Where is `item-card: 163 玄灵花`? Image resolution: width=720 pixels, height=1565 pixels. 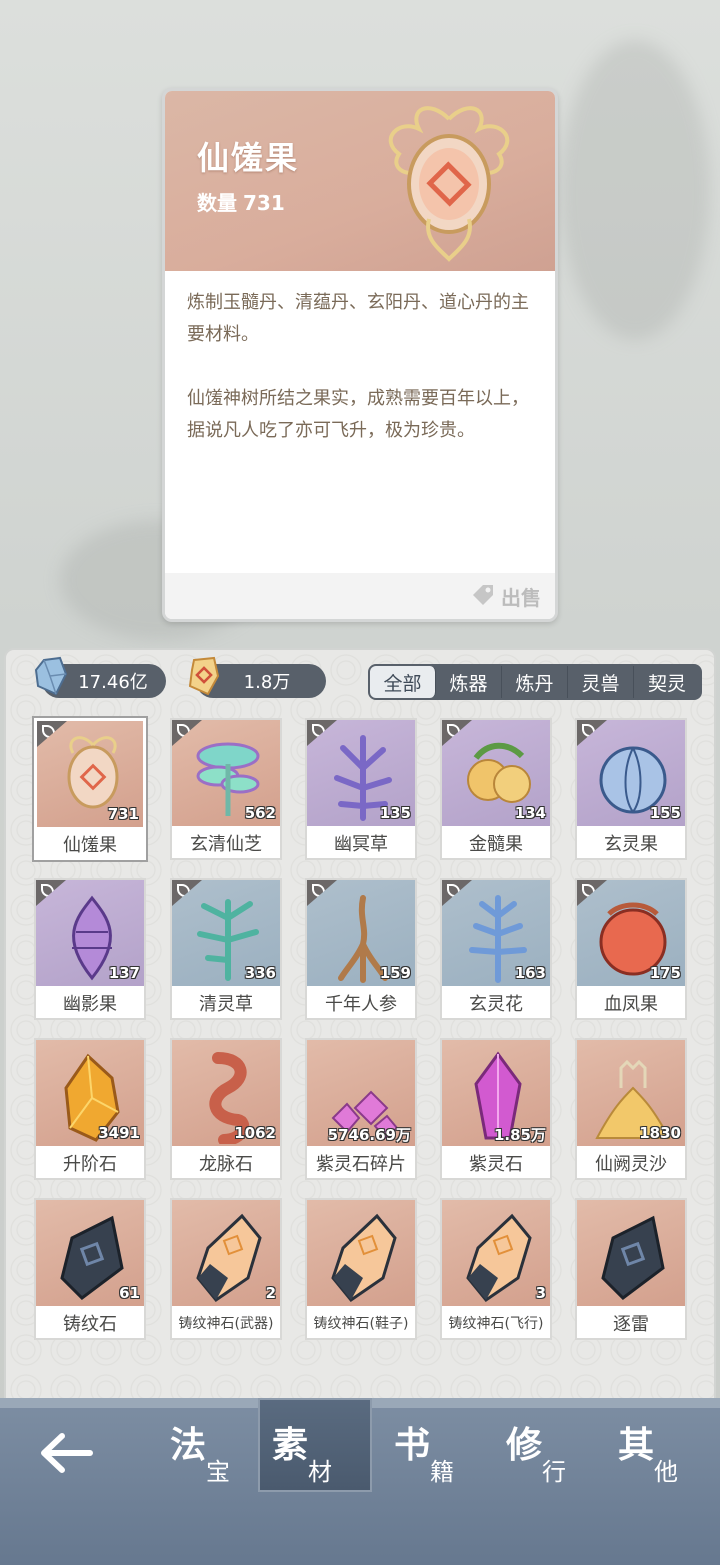
item-card: 163 玄灵花 is located at coordinates (496, 949).